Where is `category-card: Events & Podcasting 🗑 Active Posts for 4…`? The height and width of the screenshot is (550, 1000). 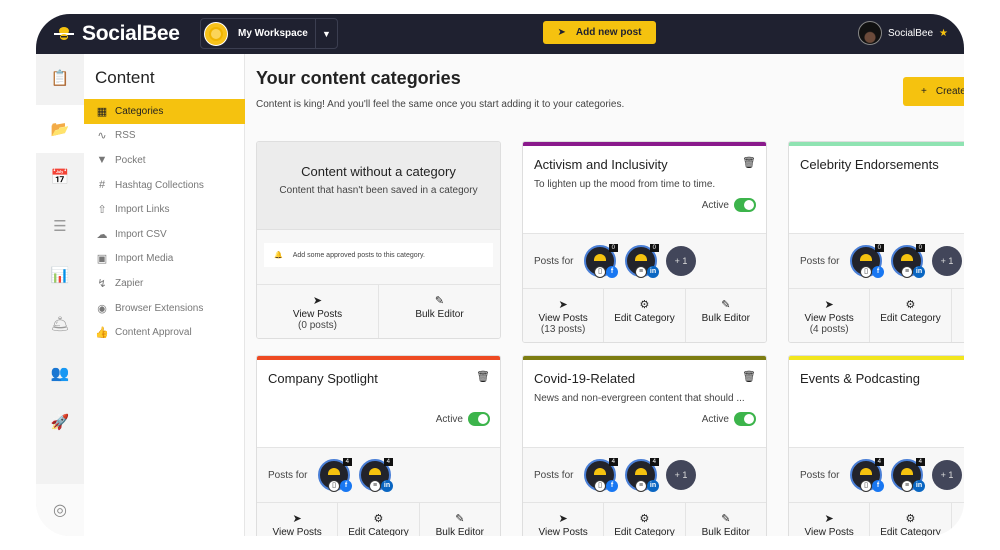 category-card: Events & Podcasting 🗑 Active Posts for 4… is located at coordinates (876, 445).